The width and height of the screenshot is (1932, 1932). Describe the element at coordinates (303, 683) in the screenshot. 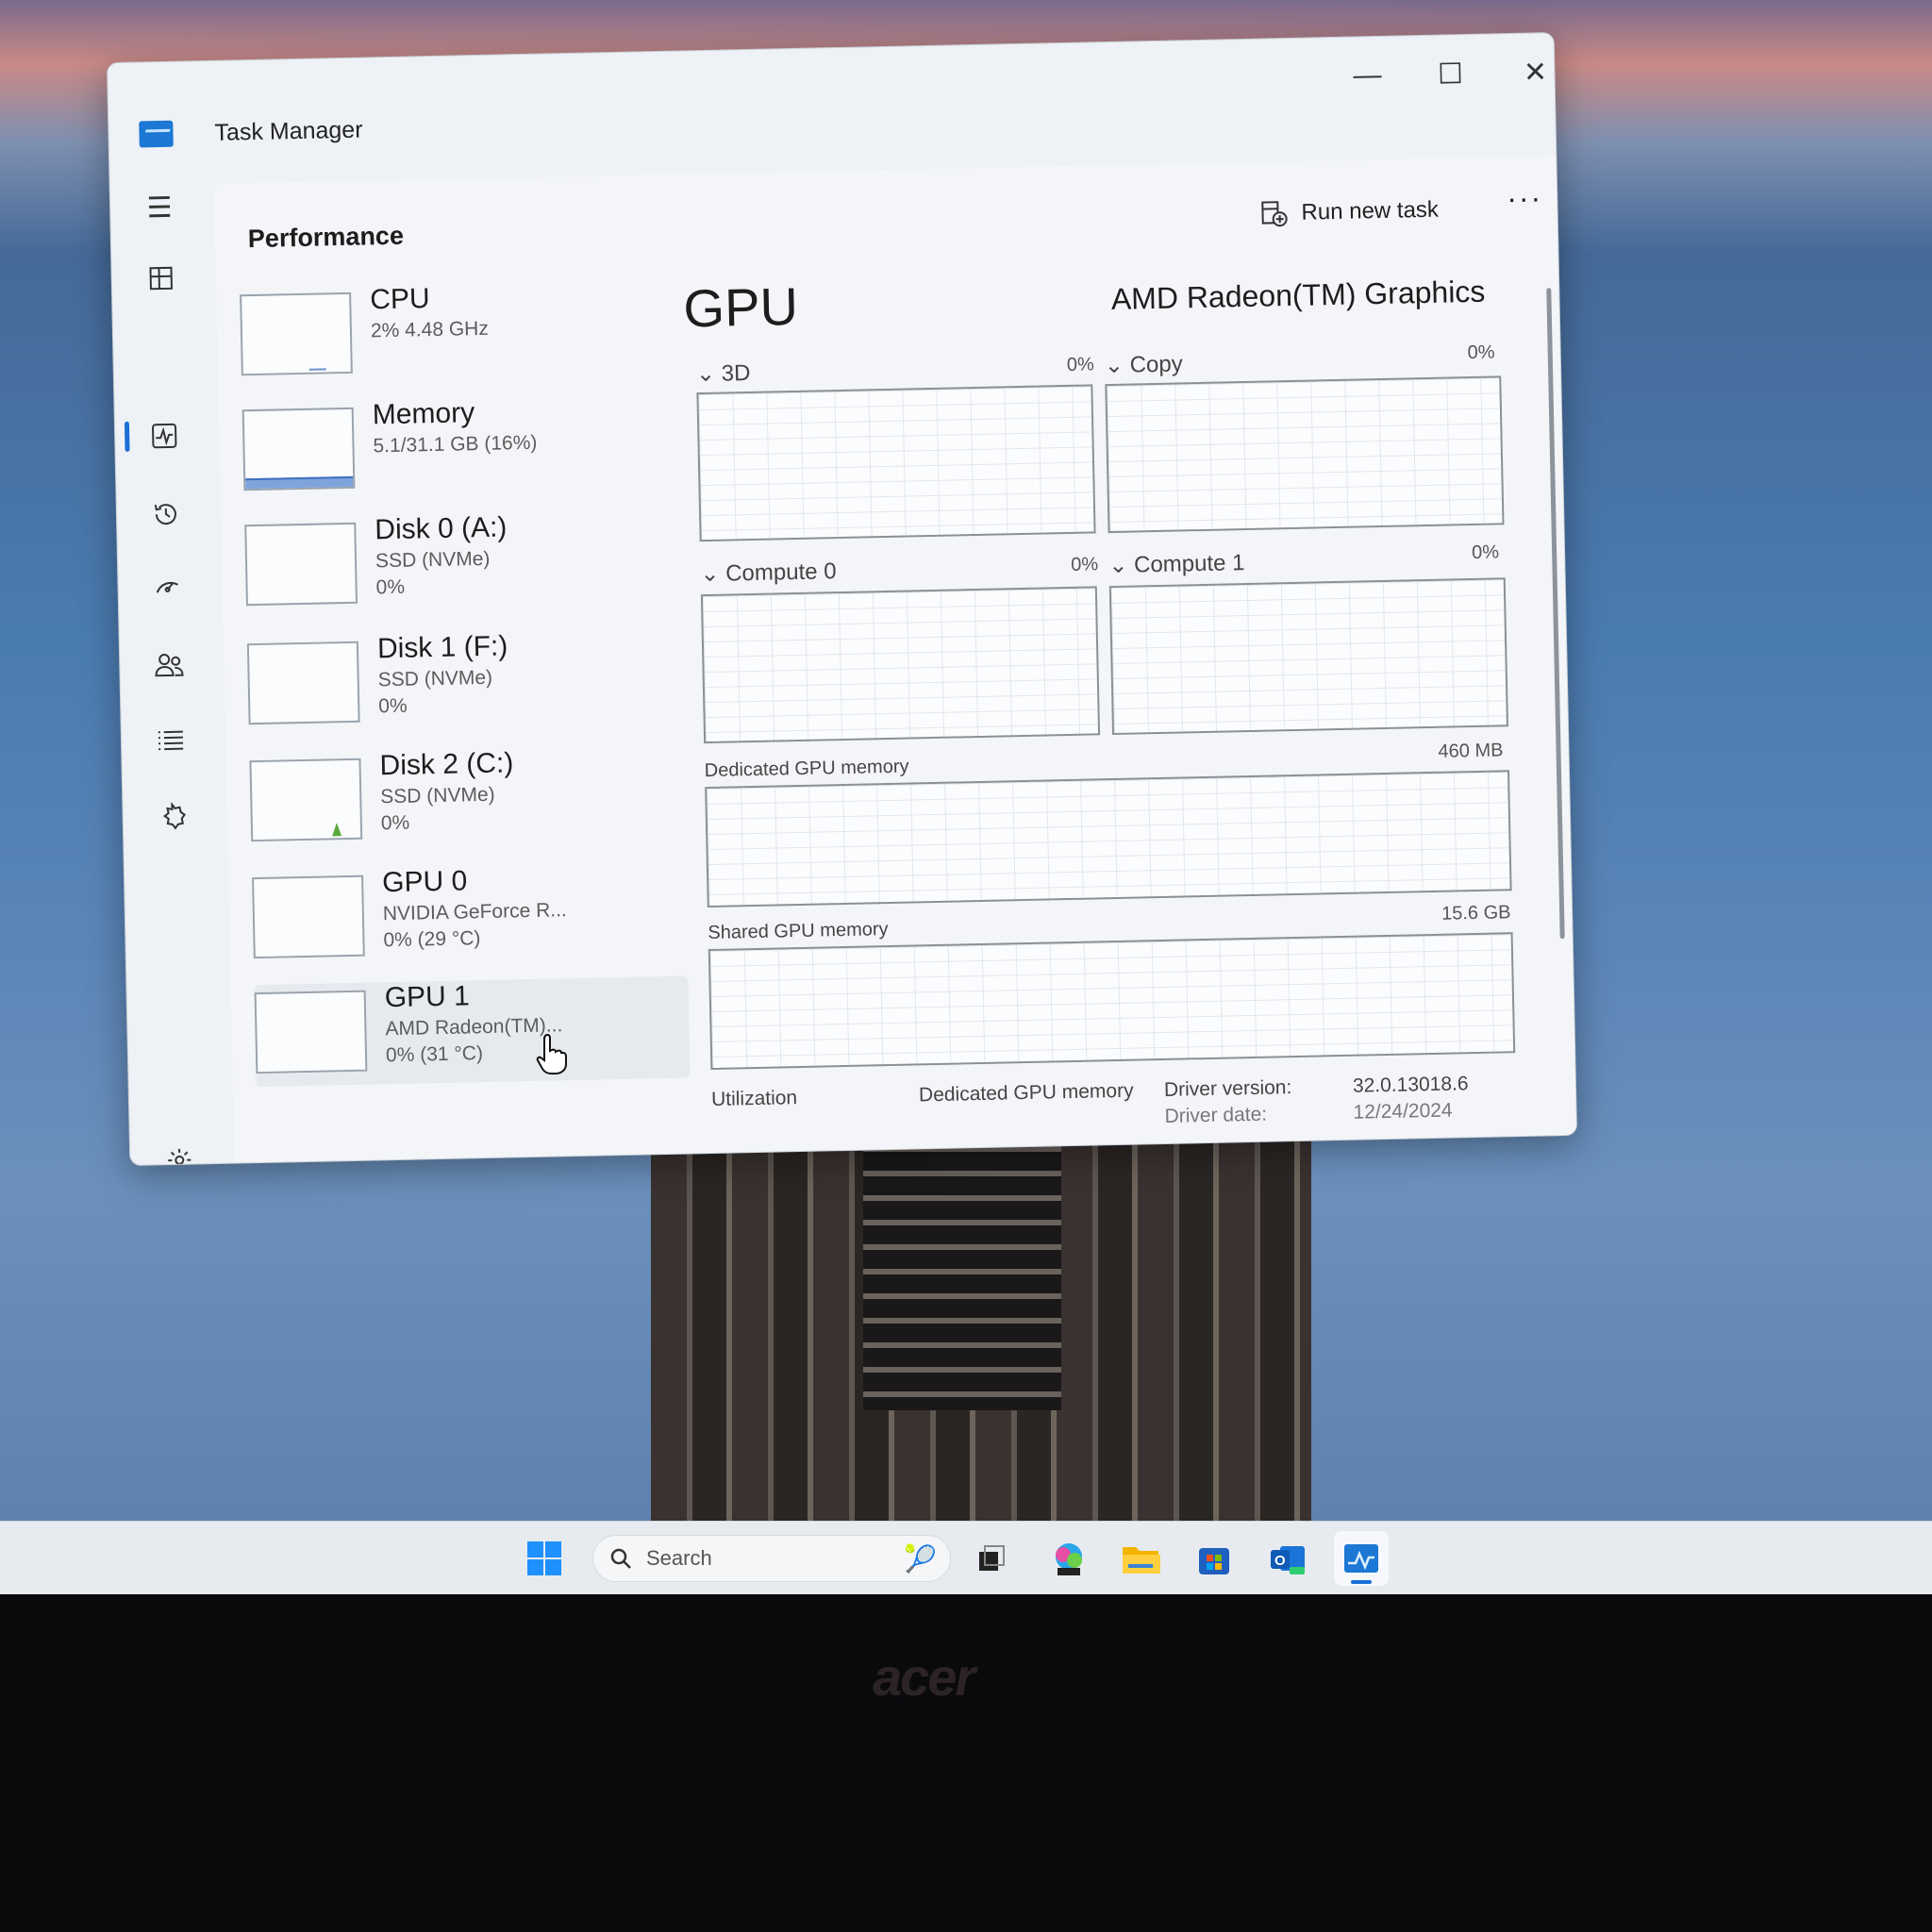

I see `disk1-mini-graph` at that location.